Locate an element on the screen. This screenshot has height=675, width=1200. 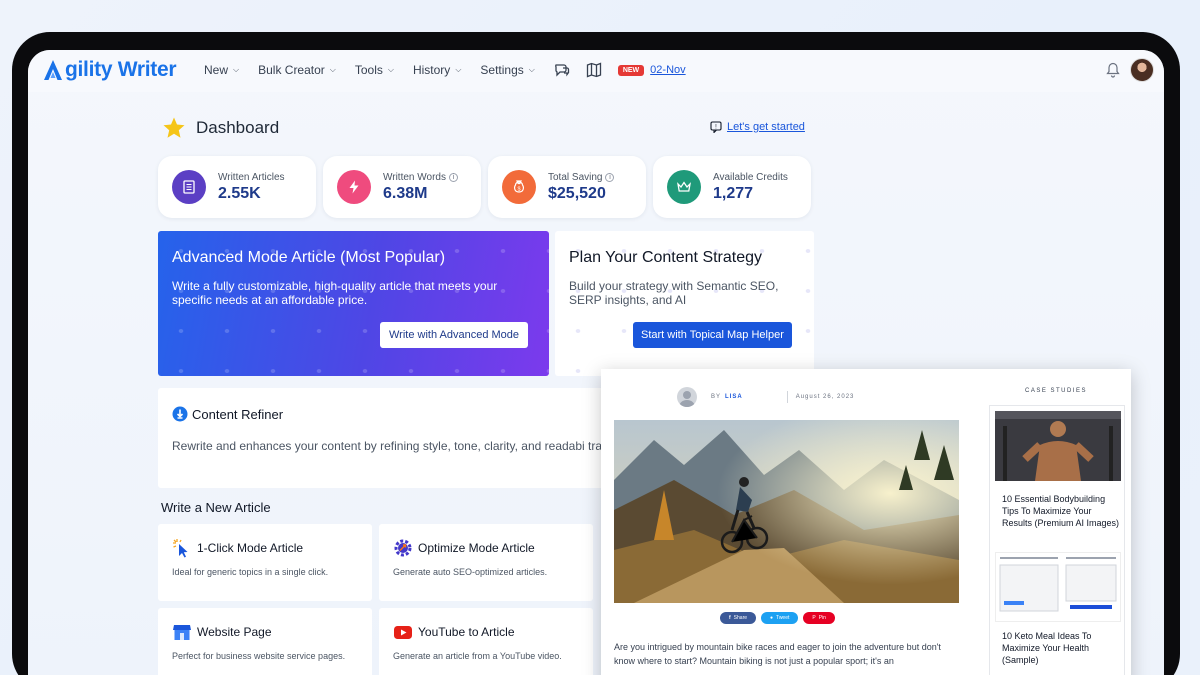
nav-item-settings: Settings ⌵ is located at coordinates (507, 70).